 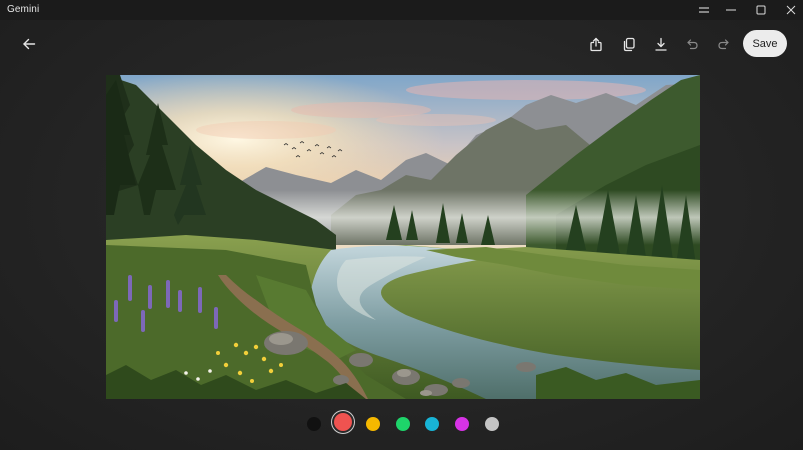 I want to click on back-button, so click(x=29, y=44).